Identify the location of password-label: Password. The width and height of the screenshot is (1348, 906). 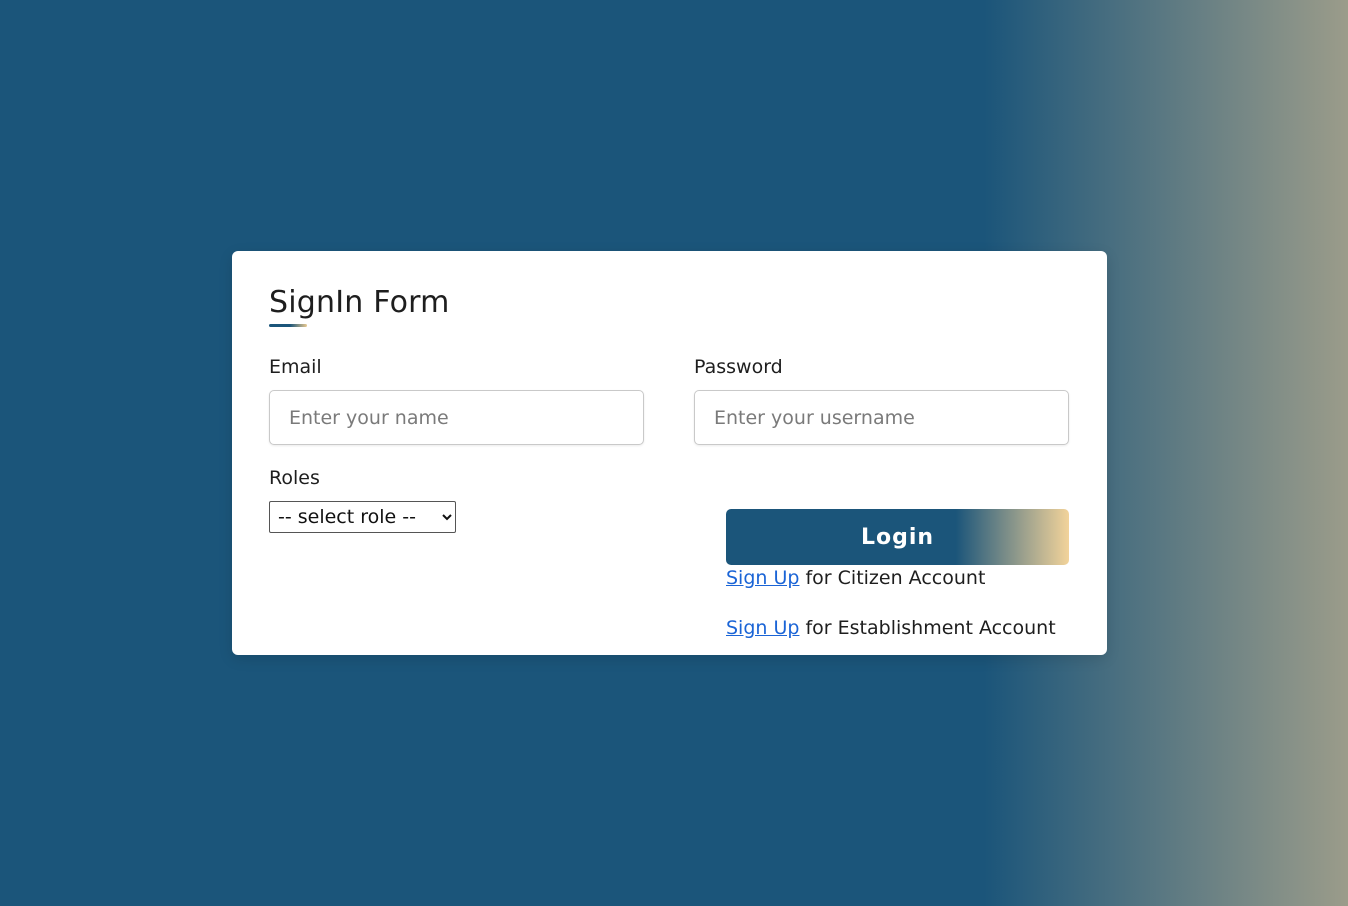
(738, 367).